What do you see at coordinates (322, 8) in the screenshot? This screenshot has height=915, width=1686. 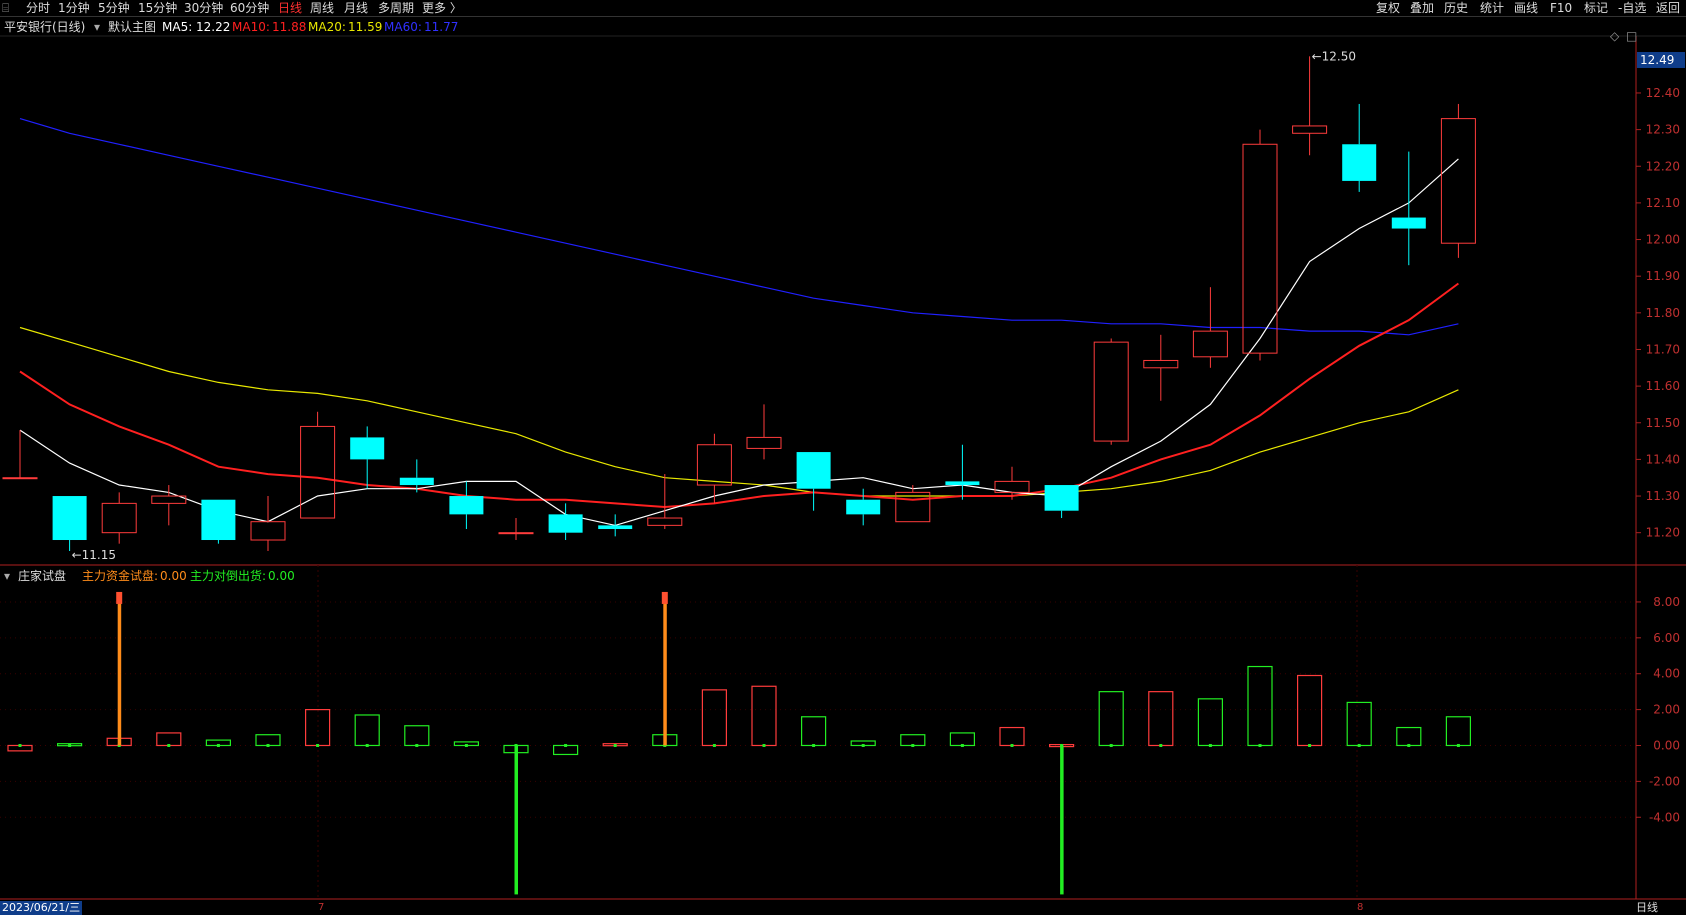 I see `tab-weekly: 周线` at bounding box center [322, 8].